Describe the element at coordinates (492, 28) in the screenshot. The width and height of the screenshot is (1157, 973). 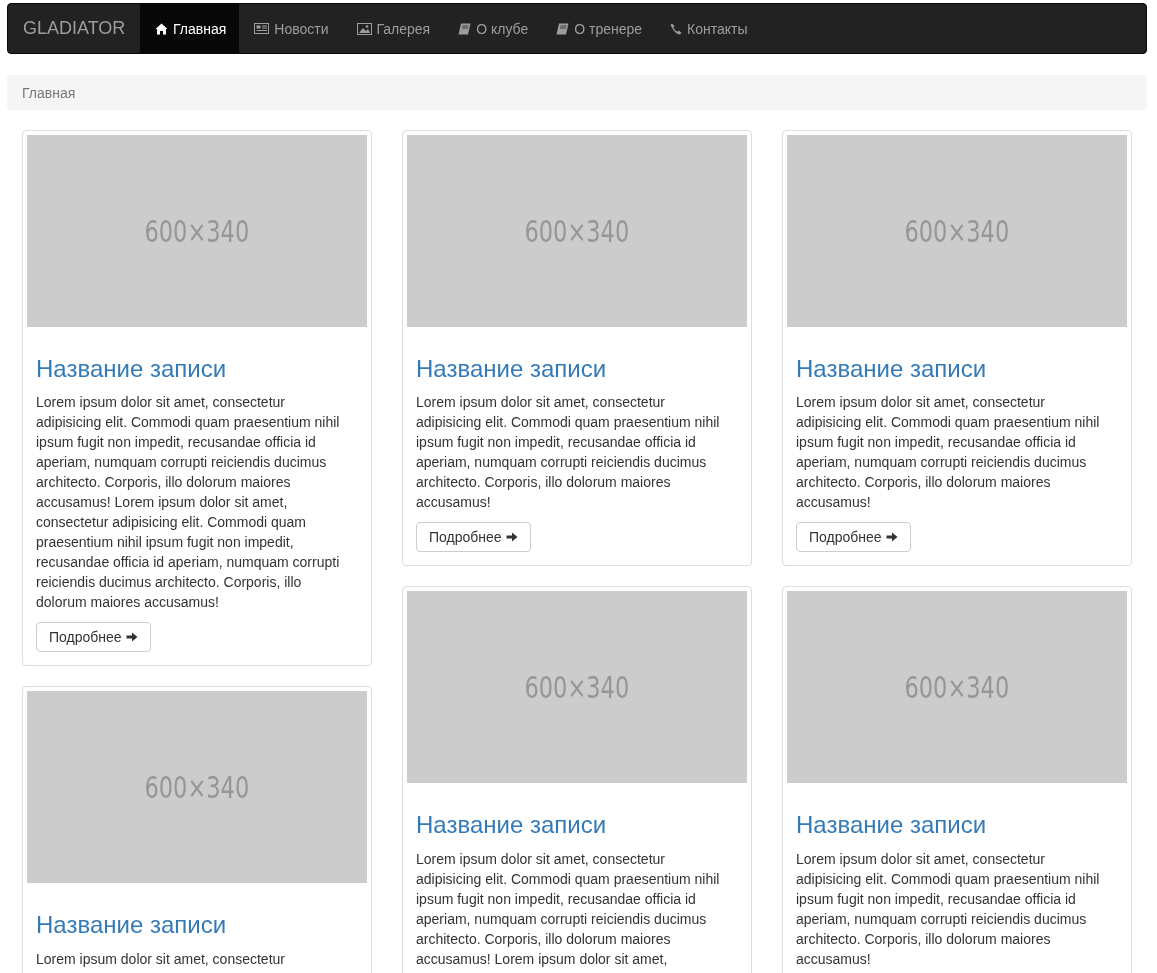
I see `nav-link: О клубе` at that location.